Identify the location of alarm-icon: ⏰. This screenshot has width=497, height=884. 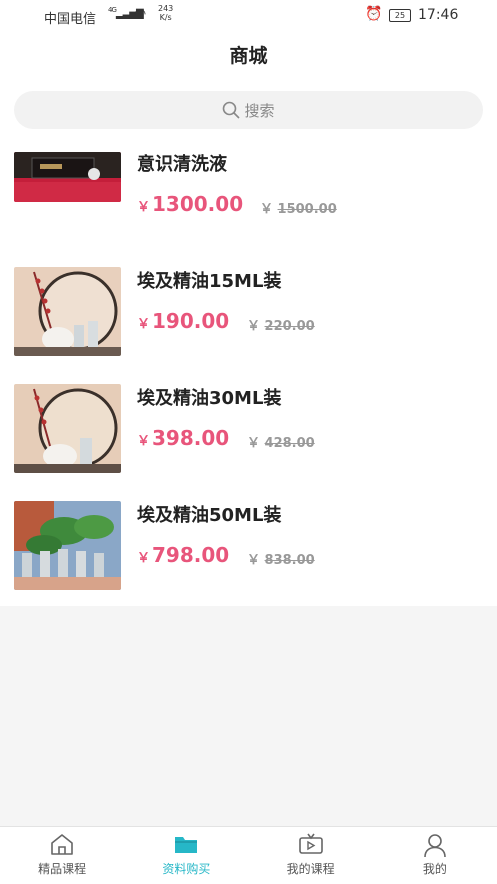
(374, 14).